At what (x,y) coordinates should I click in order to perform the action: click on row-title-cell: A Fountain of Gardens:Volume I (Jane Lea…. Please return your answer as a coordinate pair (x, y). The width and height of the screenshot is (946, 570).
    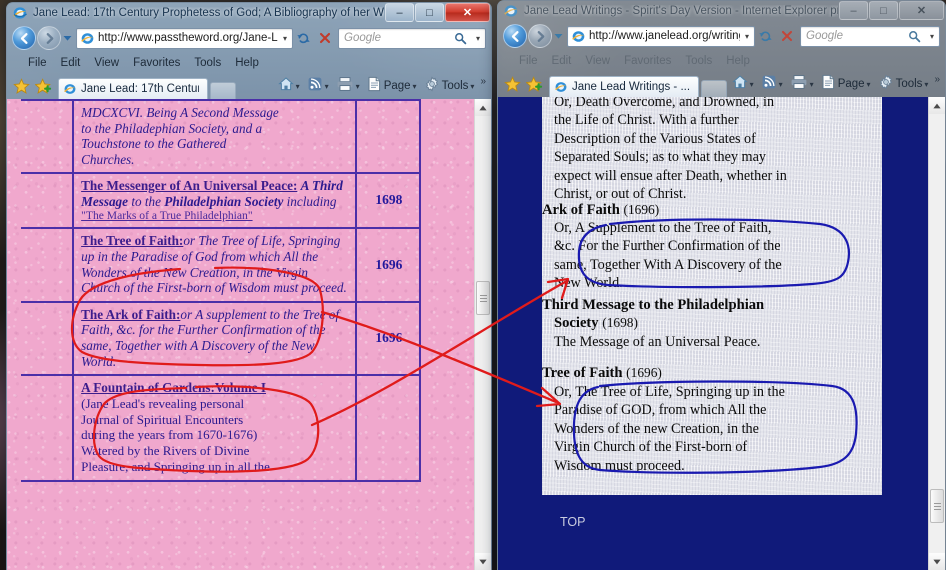
    Looking at the image, I should click on (214, 428).